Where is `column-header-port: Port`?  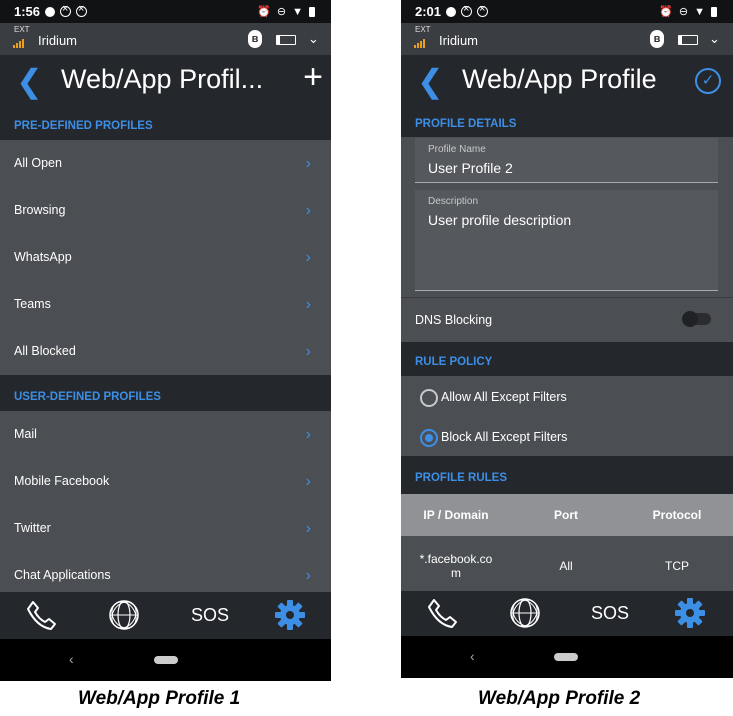
column-header-port: Port is located at coordinates (566, 515).